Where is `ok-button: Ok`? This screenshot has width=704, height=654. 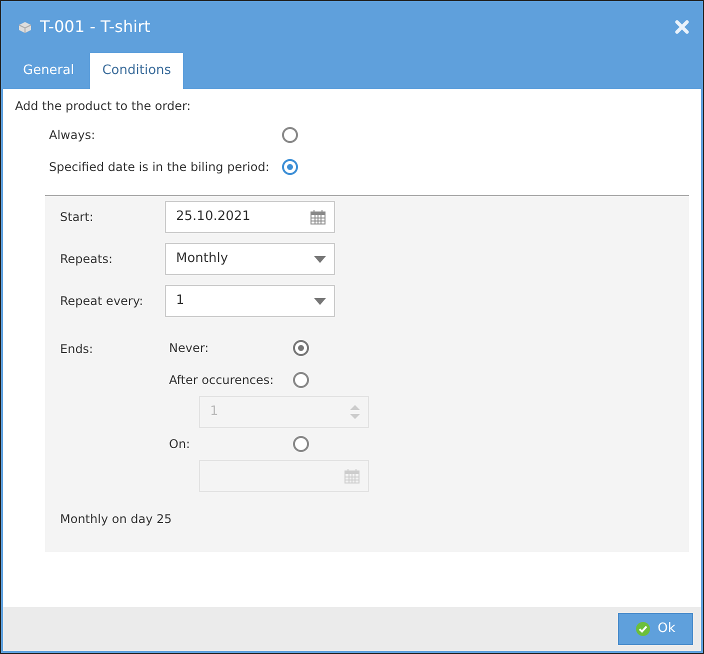 ok-button: Ok is located at coordinates (655, 629).